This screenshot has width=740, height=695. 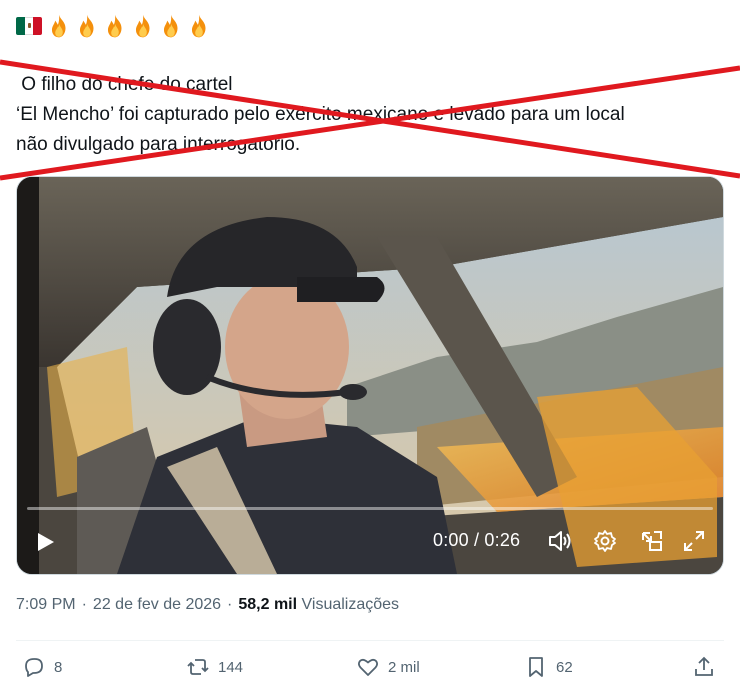 I want to click on tweet-line: O filho do chefe do cartel, so click(x=124, y=84).